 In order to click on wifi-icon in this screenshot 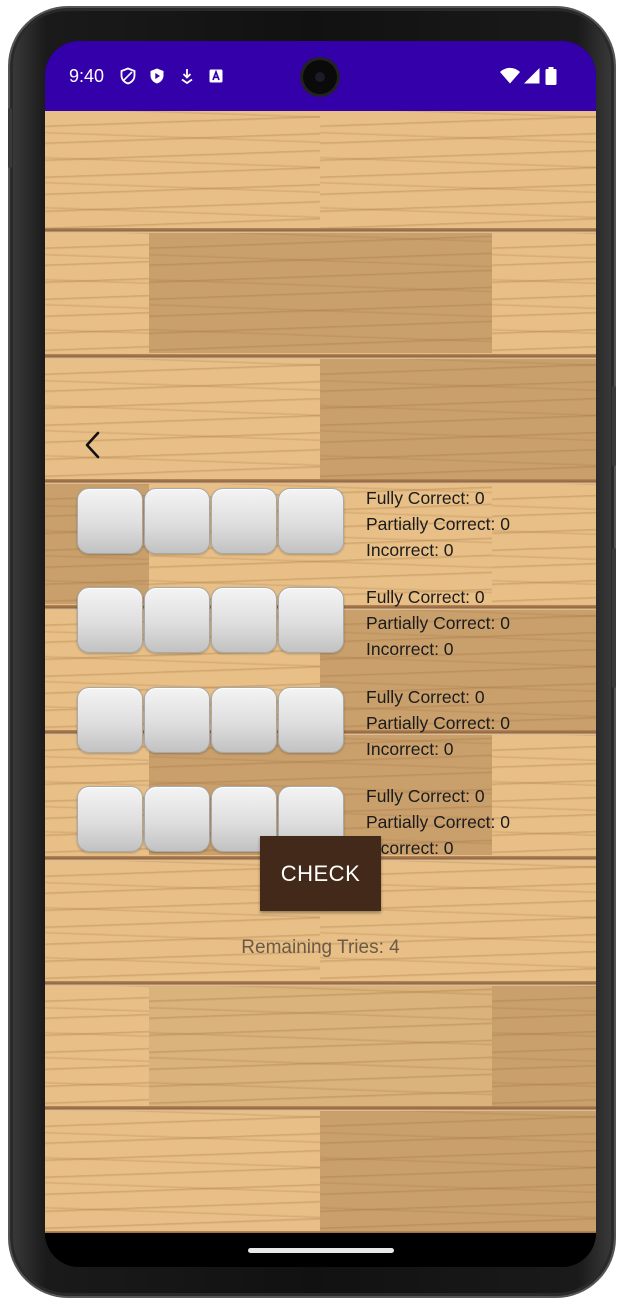, I will do `click(510, 75)`.